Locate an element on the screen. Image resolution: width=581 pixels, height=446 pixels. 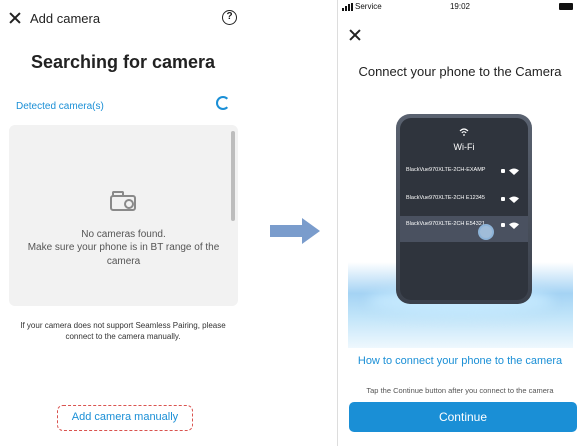
network-name: BlackVue970XLTE-2CH E12345 is located at coordinates (445, 198).